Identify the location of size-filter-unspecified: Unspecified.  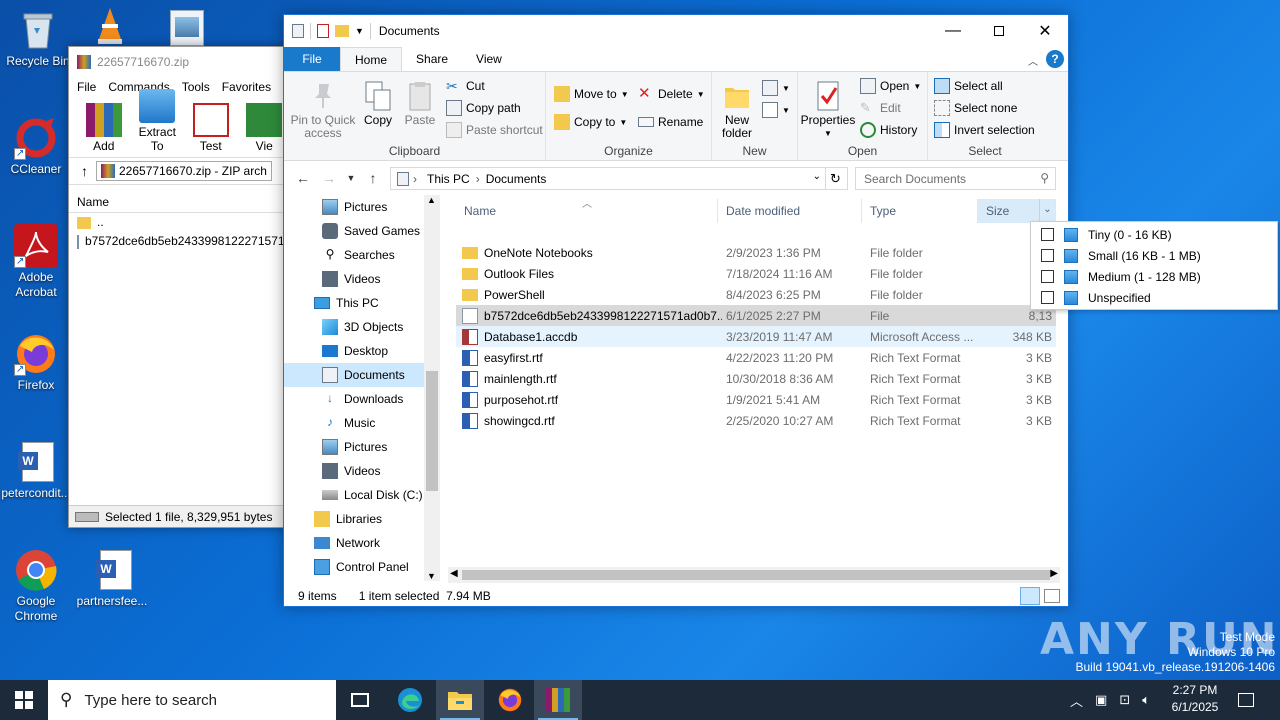
(1154, 297).